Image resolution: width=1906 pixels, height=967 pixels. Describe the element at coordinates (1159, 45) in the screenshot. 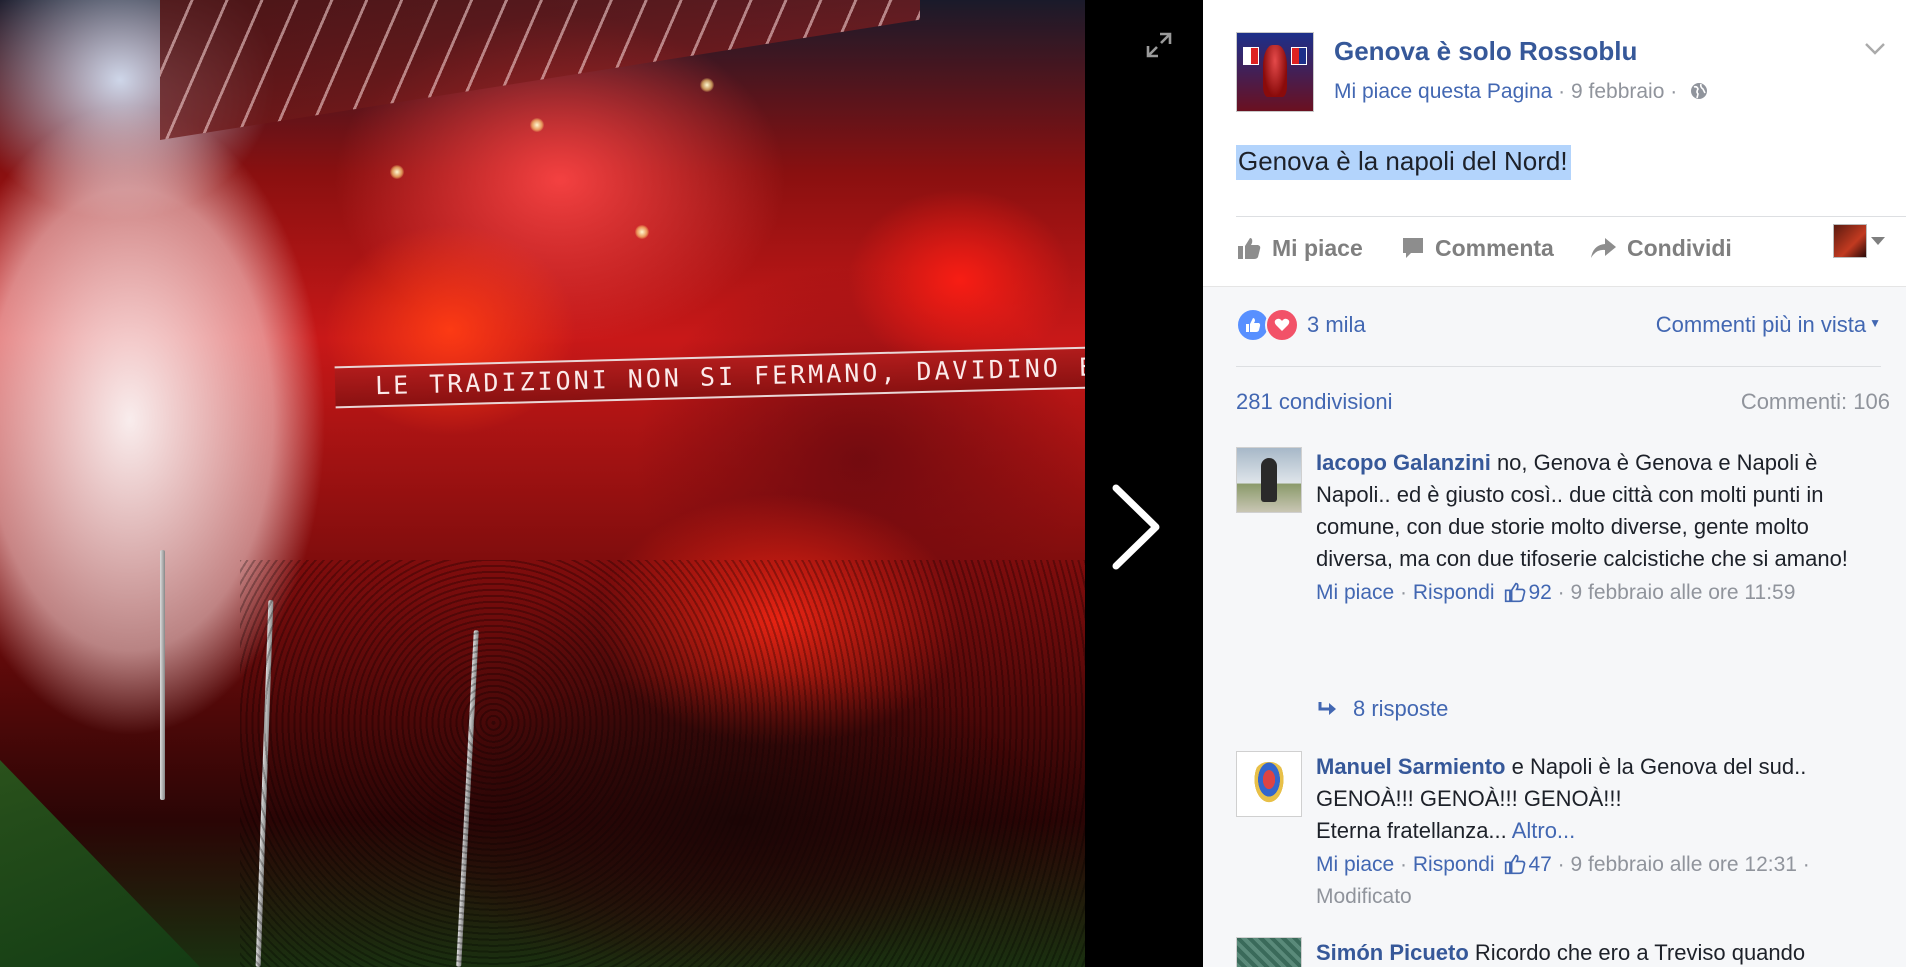

I see `expand-icon` at that location.